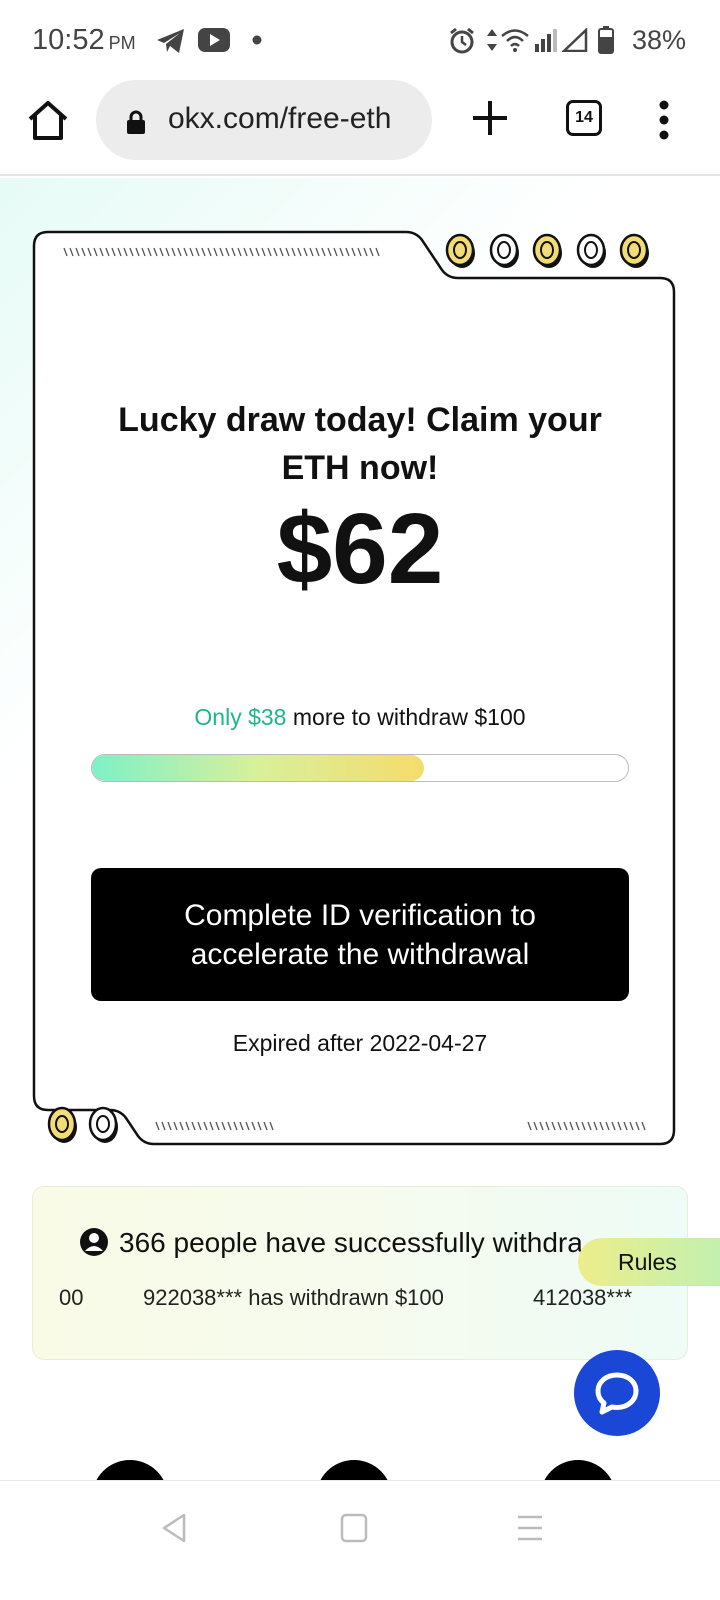 This screenshot has width=720, height=1600. I want to click on home-square-icon, so click(354, 1528).